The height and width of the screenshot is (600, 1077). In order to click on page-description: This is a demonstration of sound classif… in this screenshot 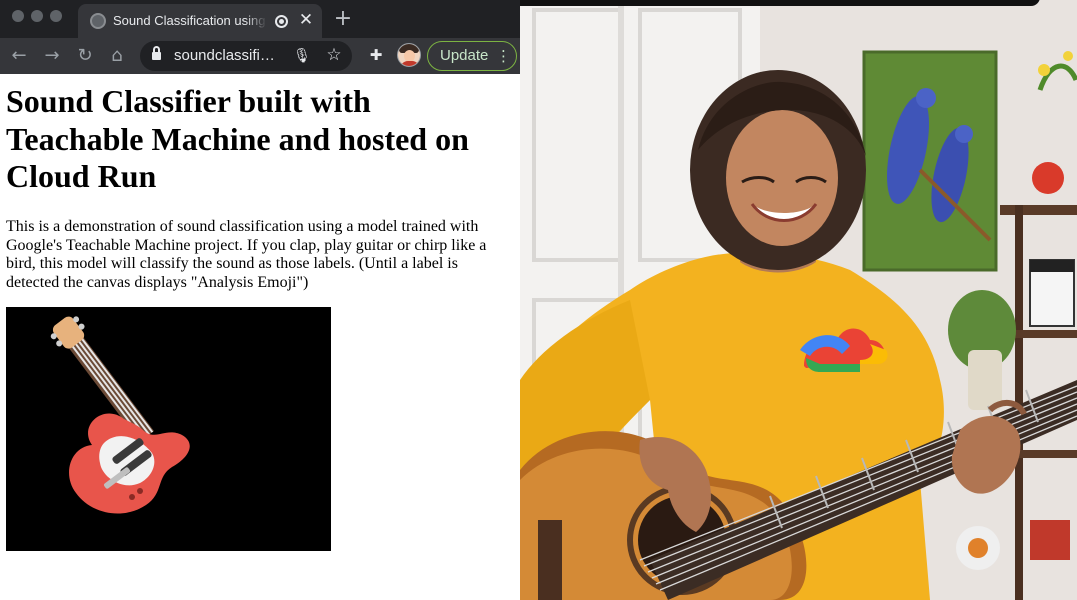, I will do `click(246, 254)`.